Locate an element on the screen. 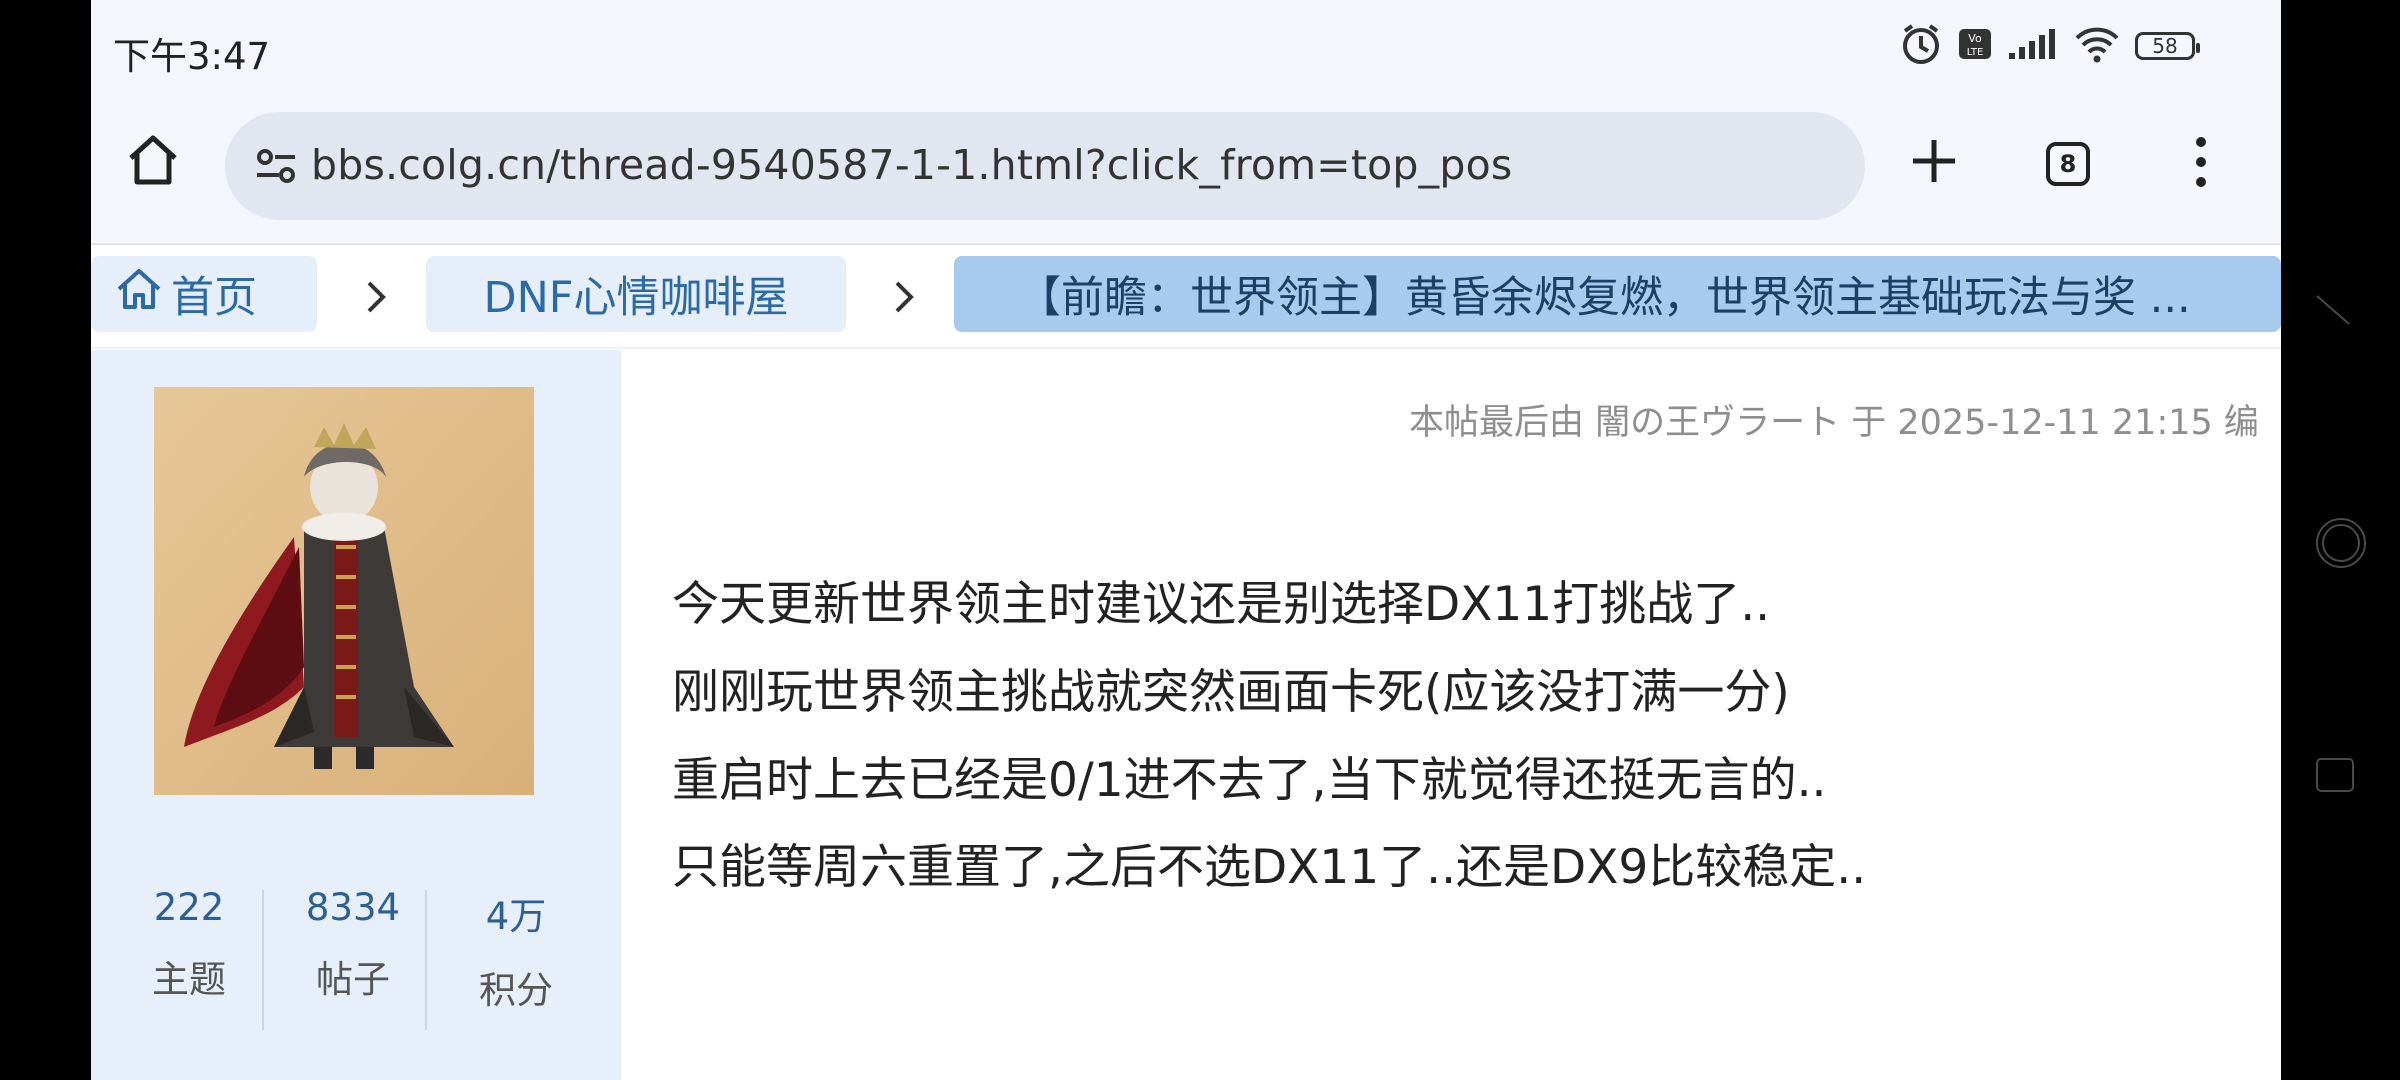  overflow-menu-button is located at coordinates (2201, 164).